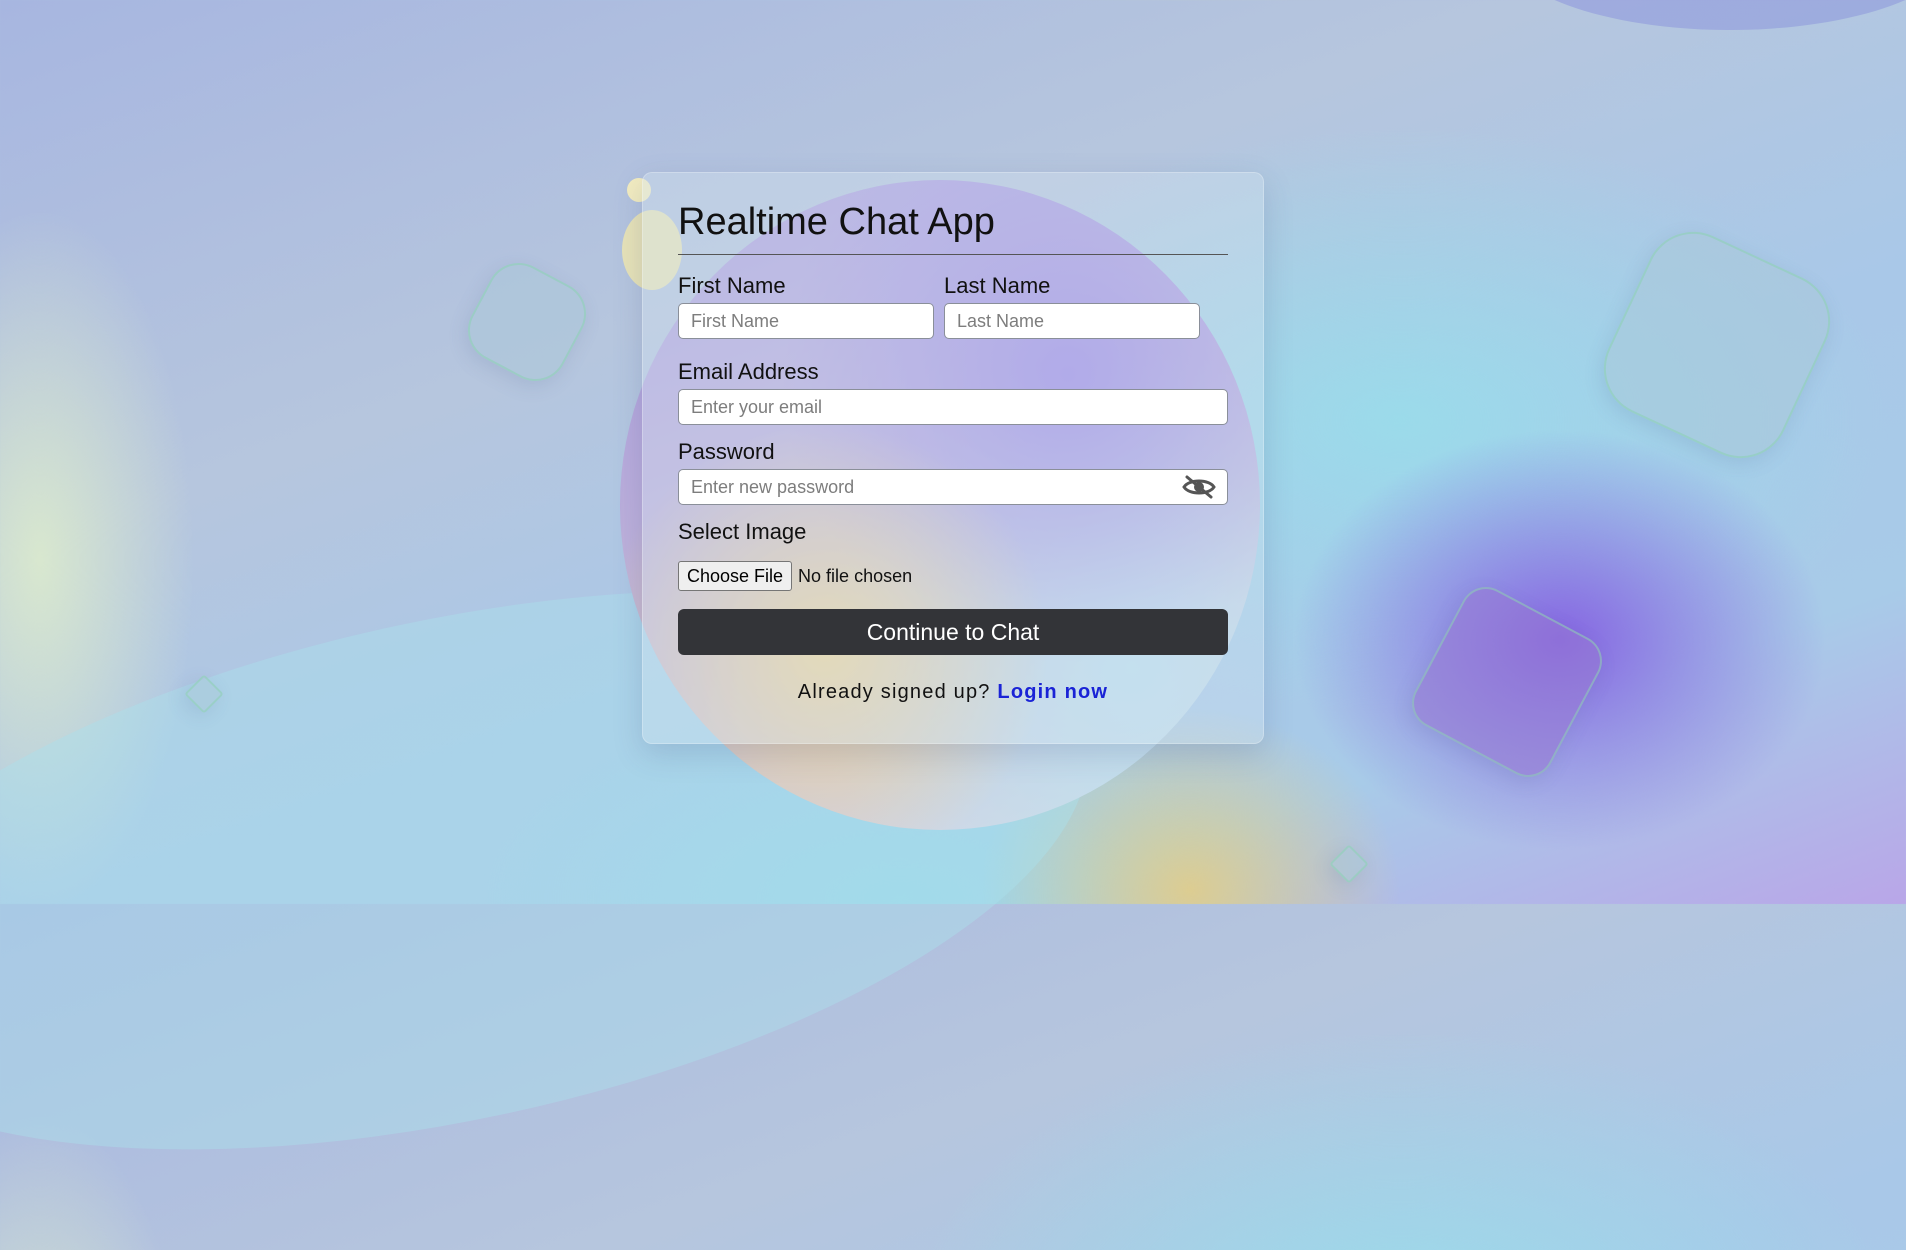 The height and width of the screenshot is (1250, 1906). What do you see at coordinates (953, 407) in the screenshot?
I see `email-input` at bounding box center [953, 407].